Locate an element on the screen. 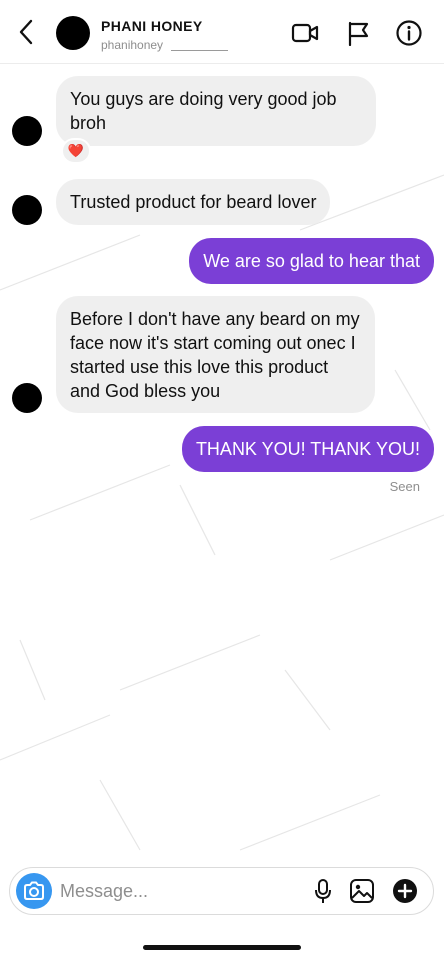 The image size is (444, 960). flag-button is located at coordinates (358, 33).